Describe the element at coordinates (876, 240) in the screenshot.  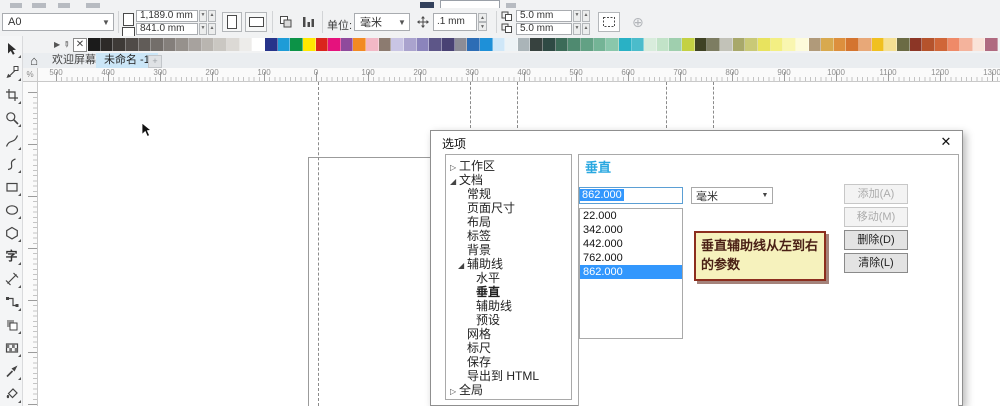
I see `delete-button: 删除(D)` at that location.